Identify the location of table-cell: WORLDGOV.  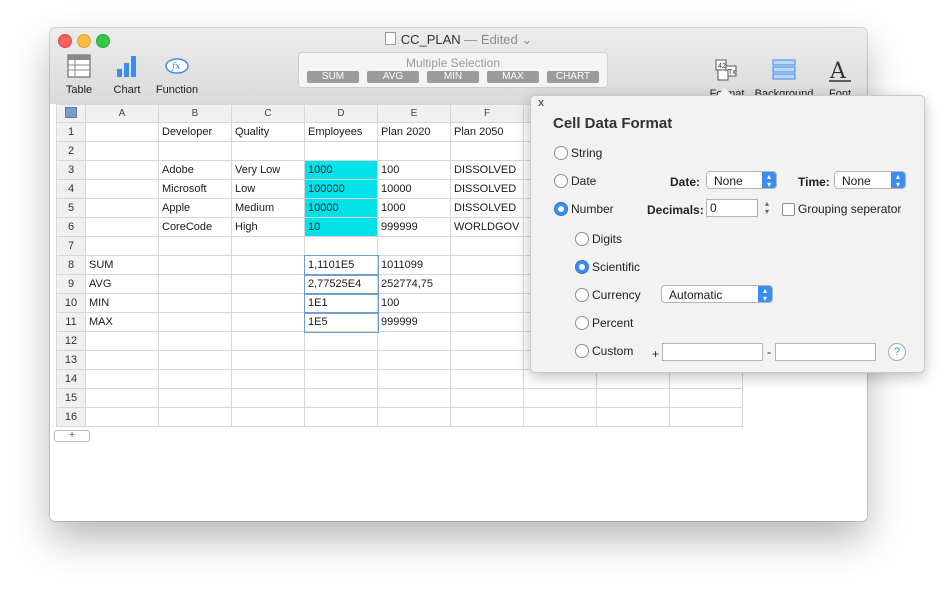
(487, 227).